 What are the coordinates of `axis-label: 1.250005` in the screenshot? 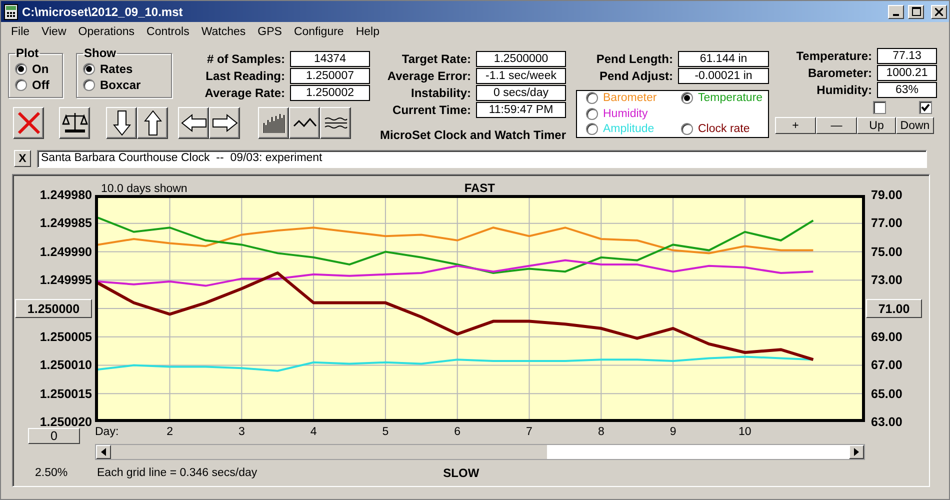 It's located at (66, 337).